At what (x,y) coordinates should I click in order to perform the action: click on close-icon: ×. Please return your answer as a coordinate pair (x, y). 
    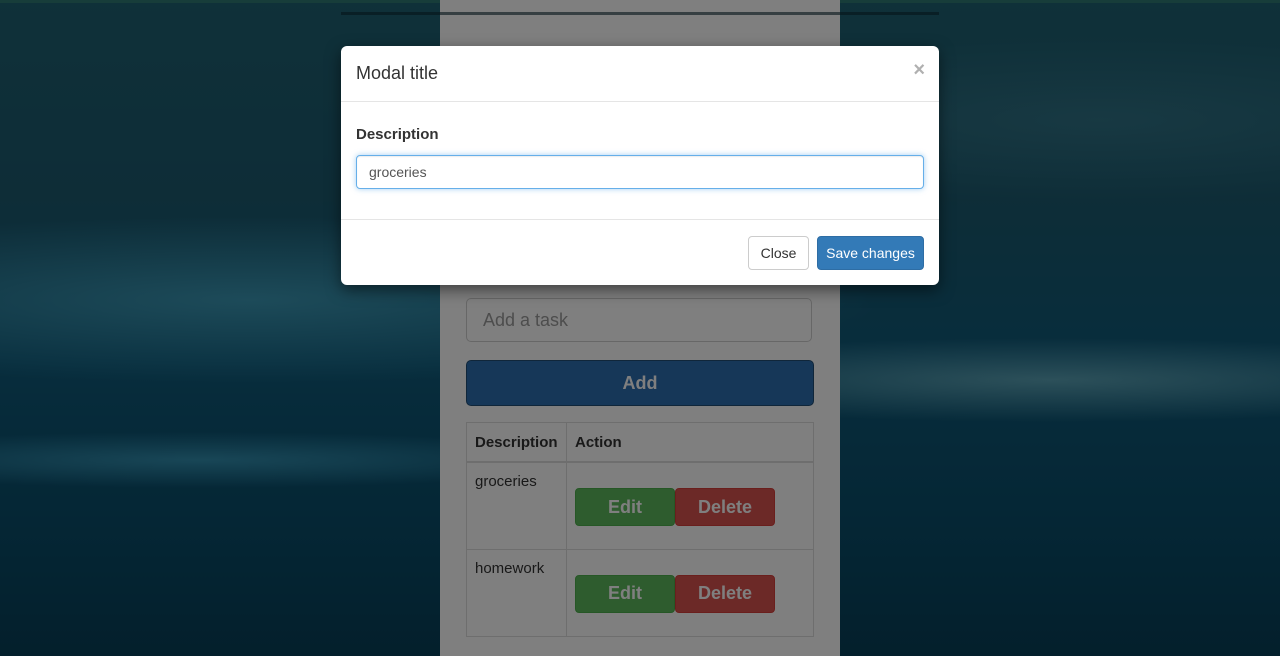
    Looking at the image, I should click on (919, 70).